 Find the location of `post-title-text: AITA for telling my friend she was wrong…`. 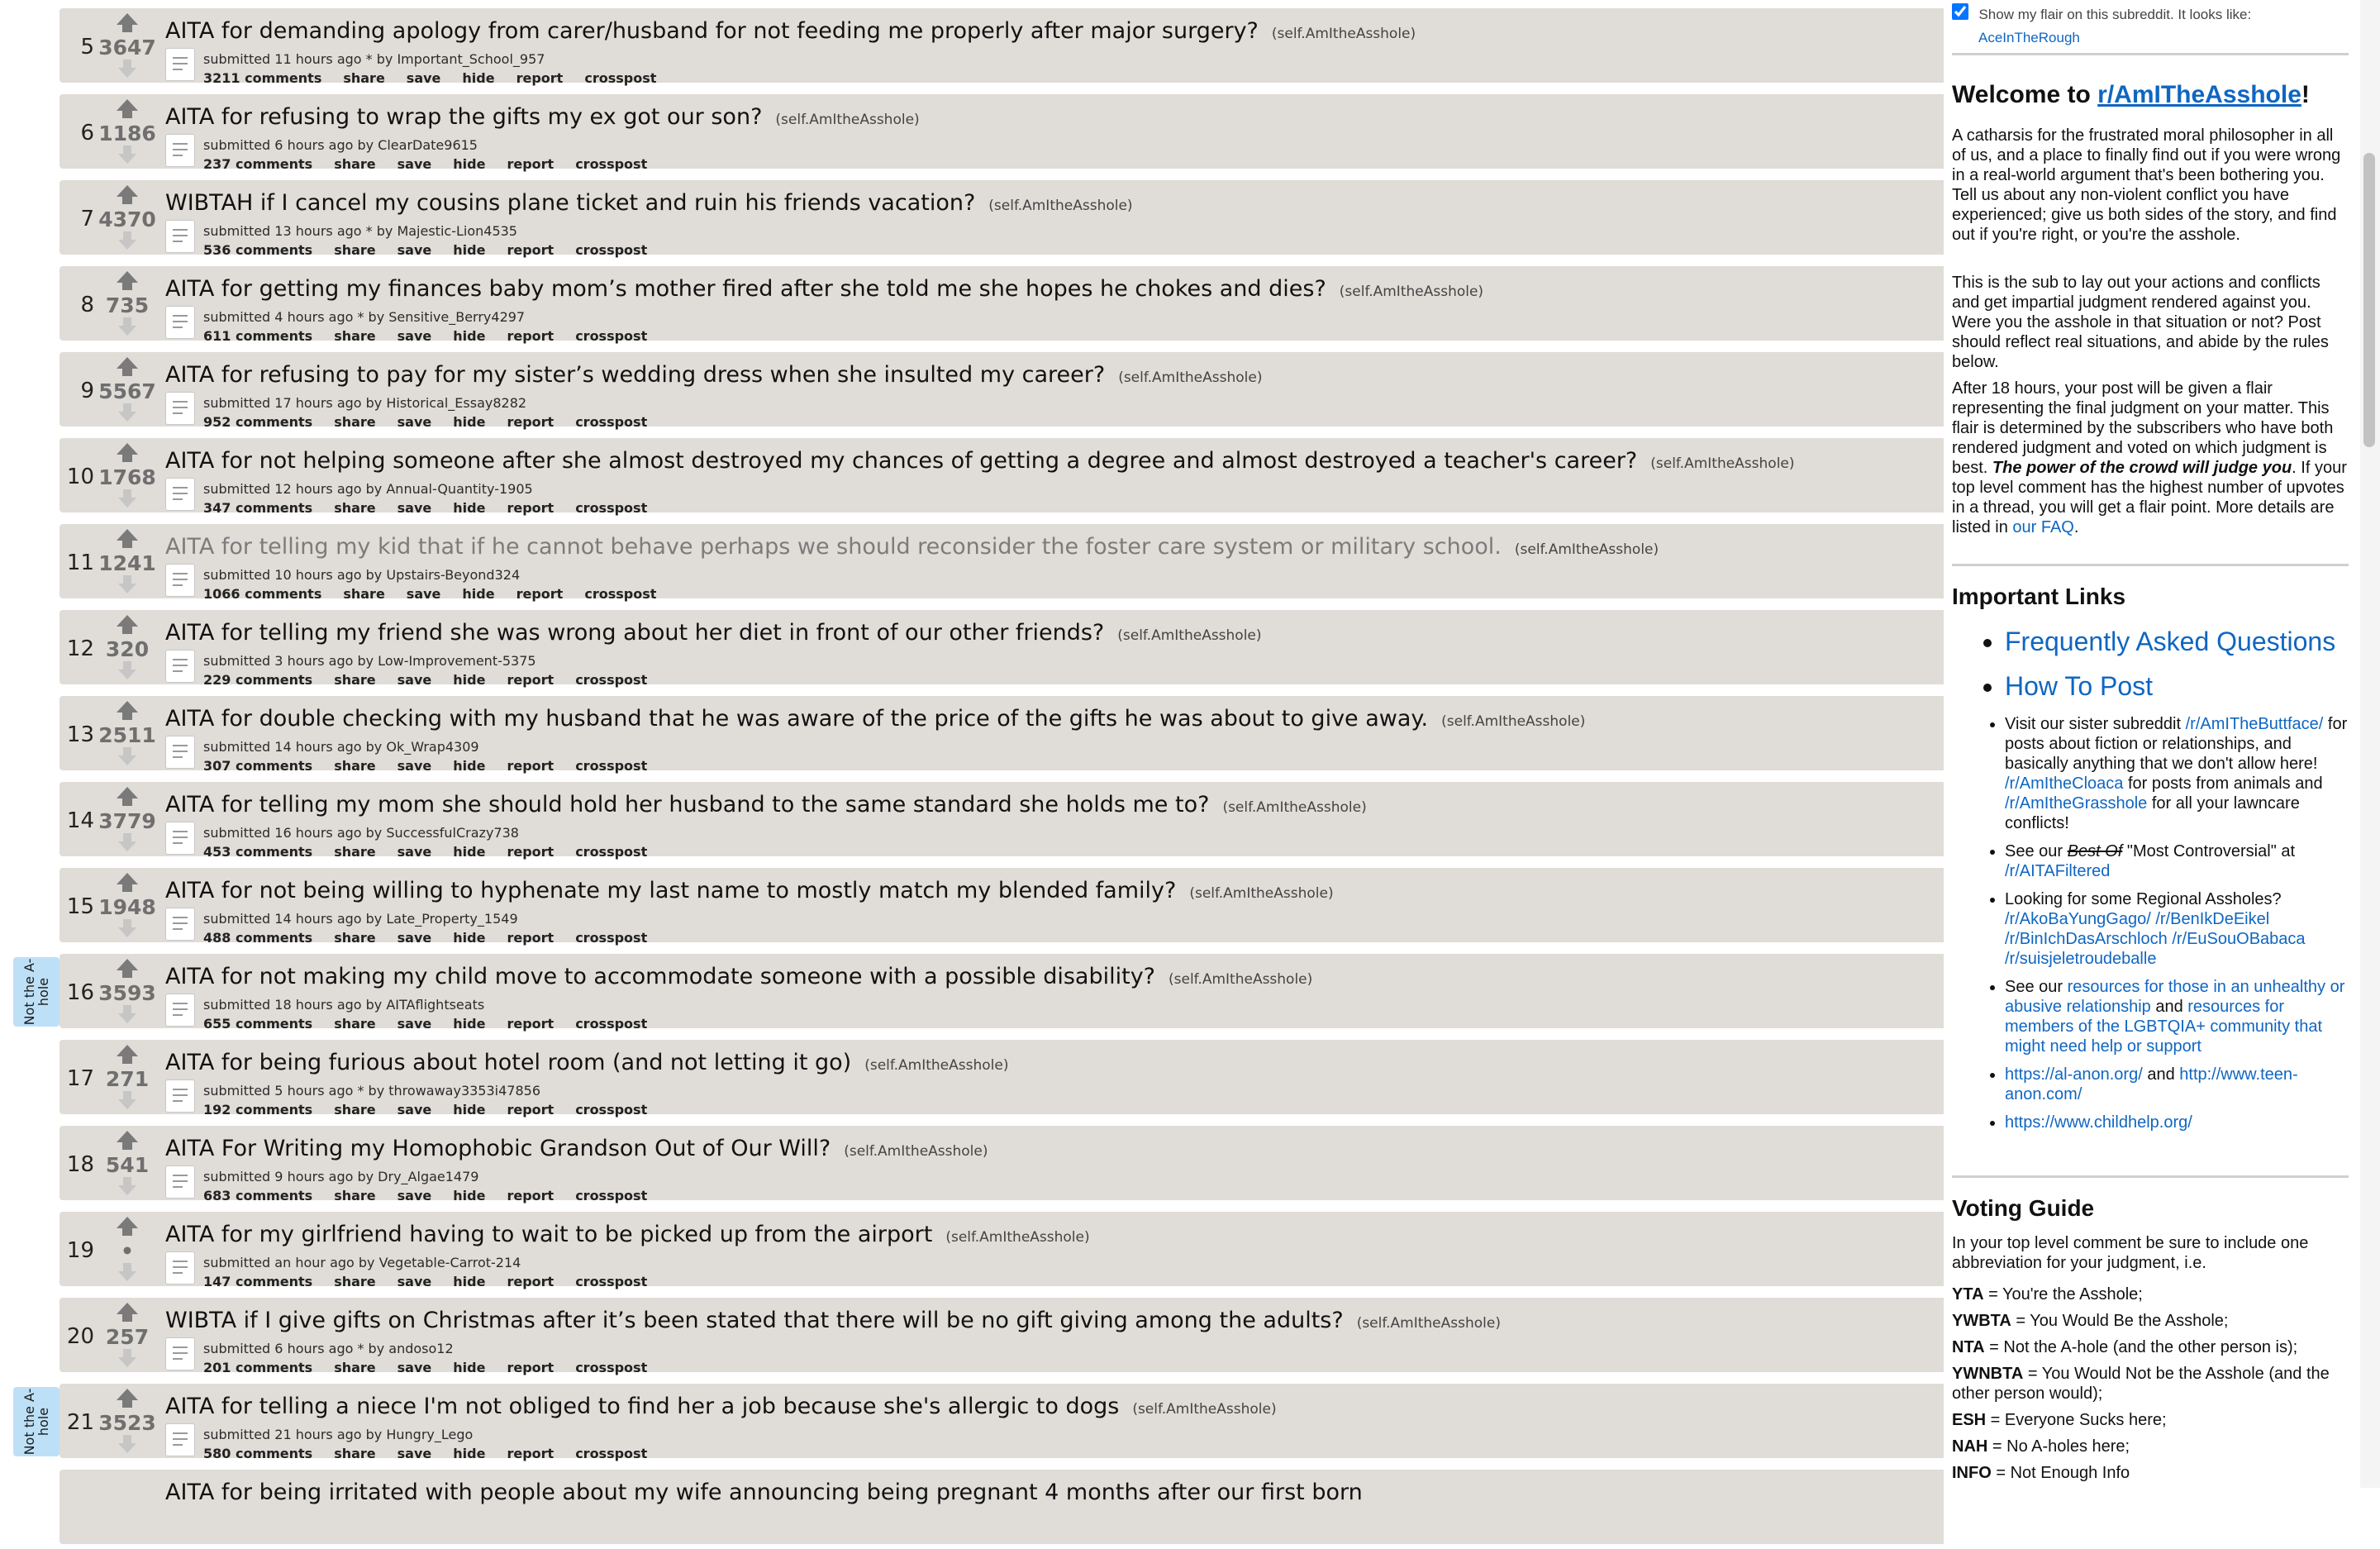

post-title-text: AITA for telling my friend she was wrong… is located at coordinates (634, 633).